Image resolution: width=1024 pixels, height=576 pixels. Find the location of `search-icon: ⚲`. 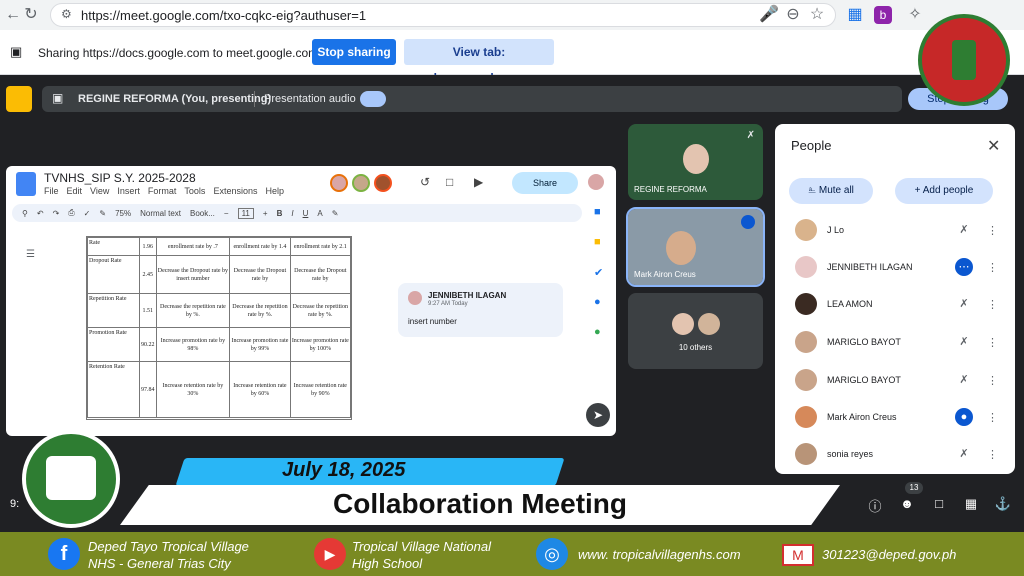

search-icon: ⚲ is located at coordinates (25, 213).